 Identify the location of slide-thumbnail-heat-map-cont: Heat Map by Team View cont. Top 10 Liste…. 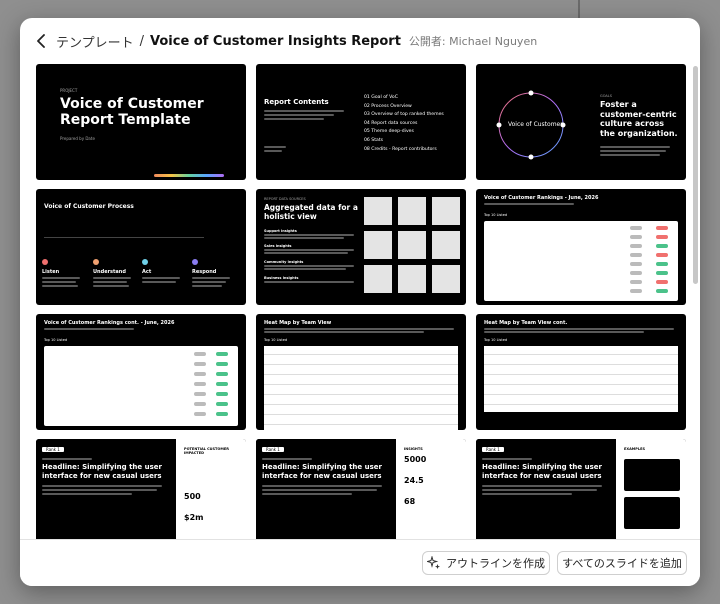
(581, 372).